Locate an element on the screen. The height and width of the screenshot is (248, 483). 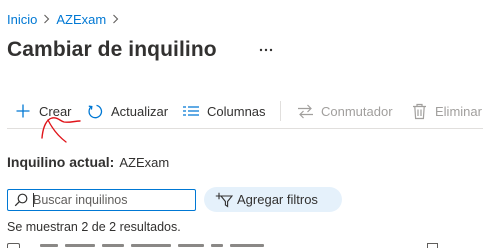
switch-button: Conmutador is located at coordinates (344, 111).